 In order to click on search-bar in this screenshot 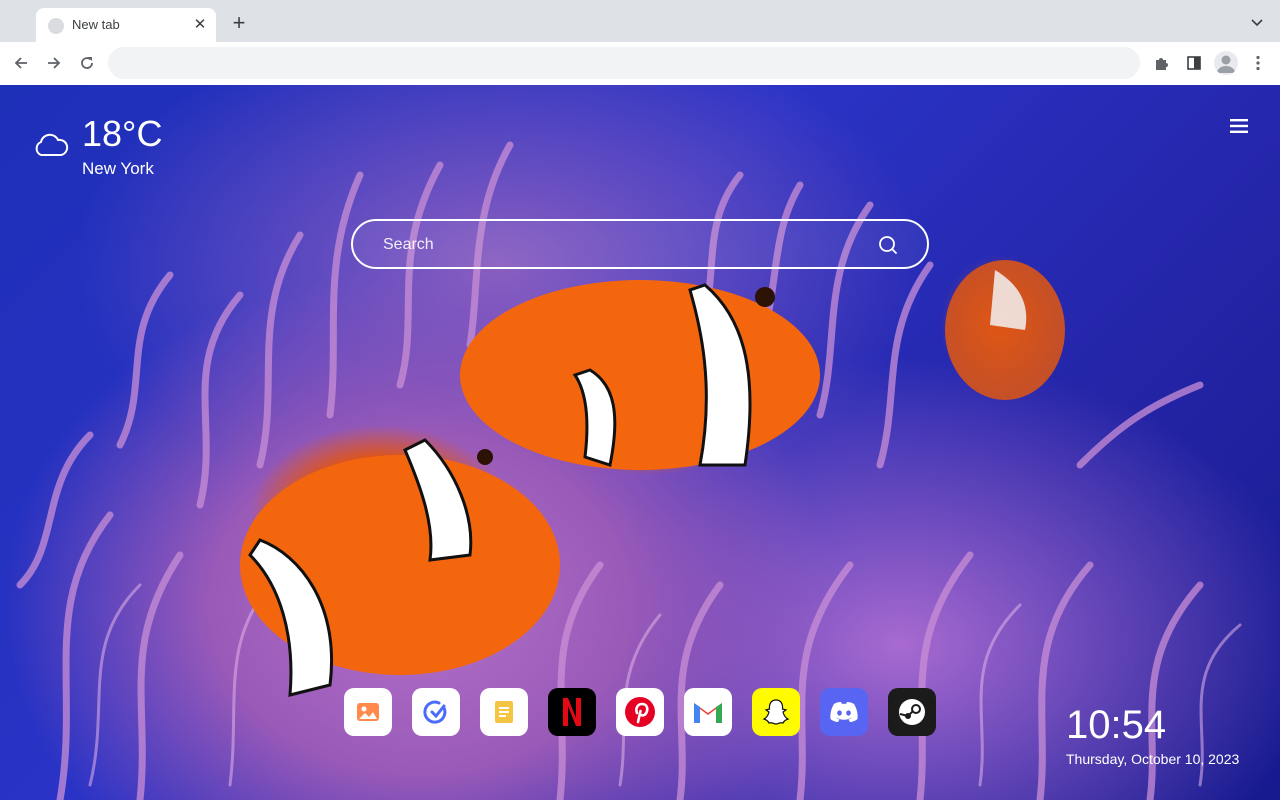, I will do `click(640, 244)`.